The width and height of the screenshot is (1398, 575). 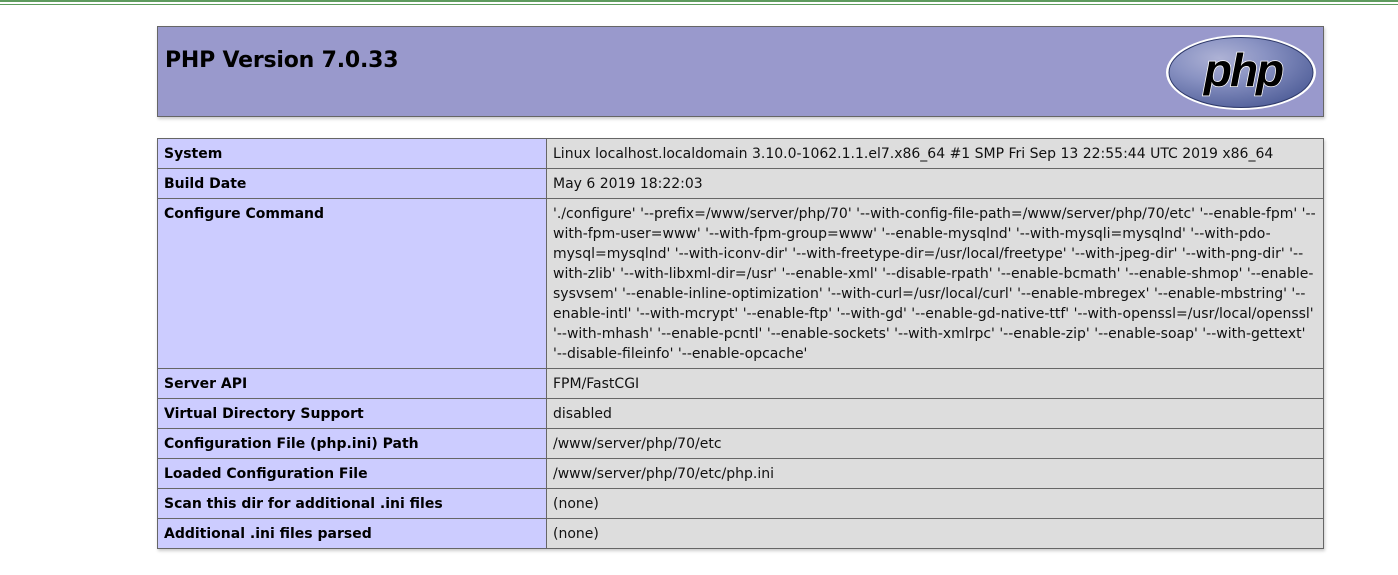 What do you see at coordinates (352, 473) in the screenshot?
I see `row-key: Loaded Configuration File` at bounding box center [352, 473].